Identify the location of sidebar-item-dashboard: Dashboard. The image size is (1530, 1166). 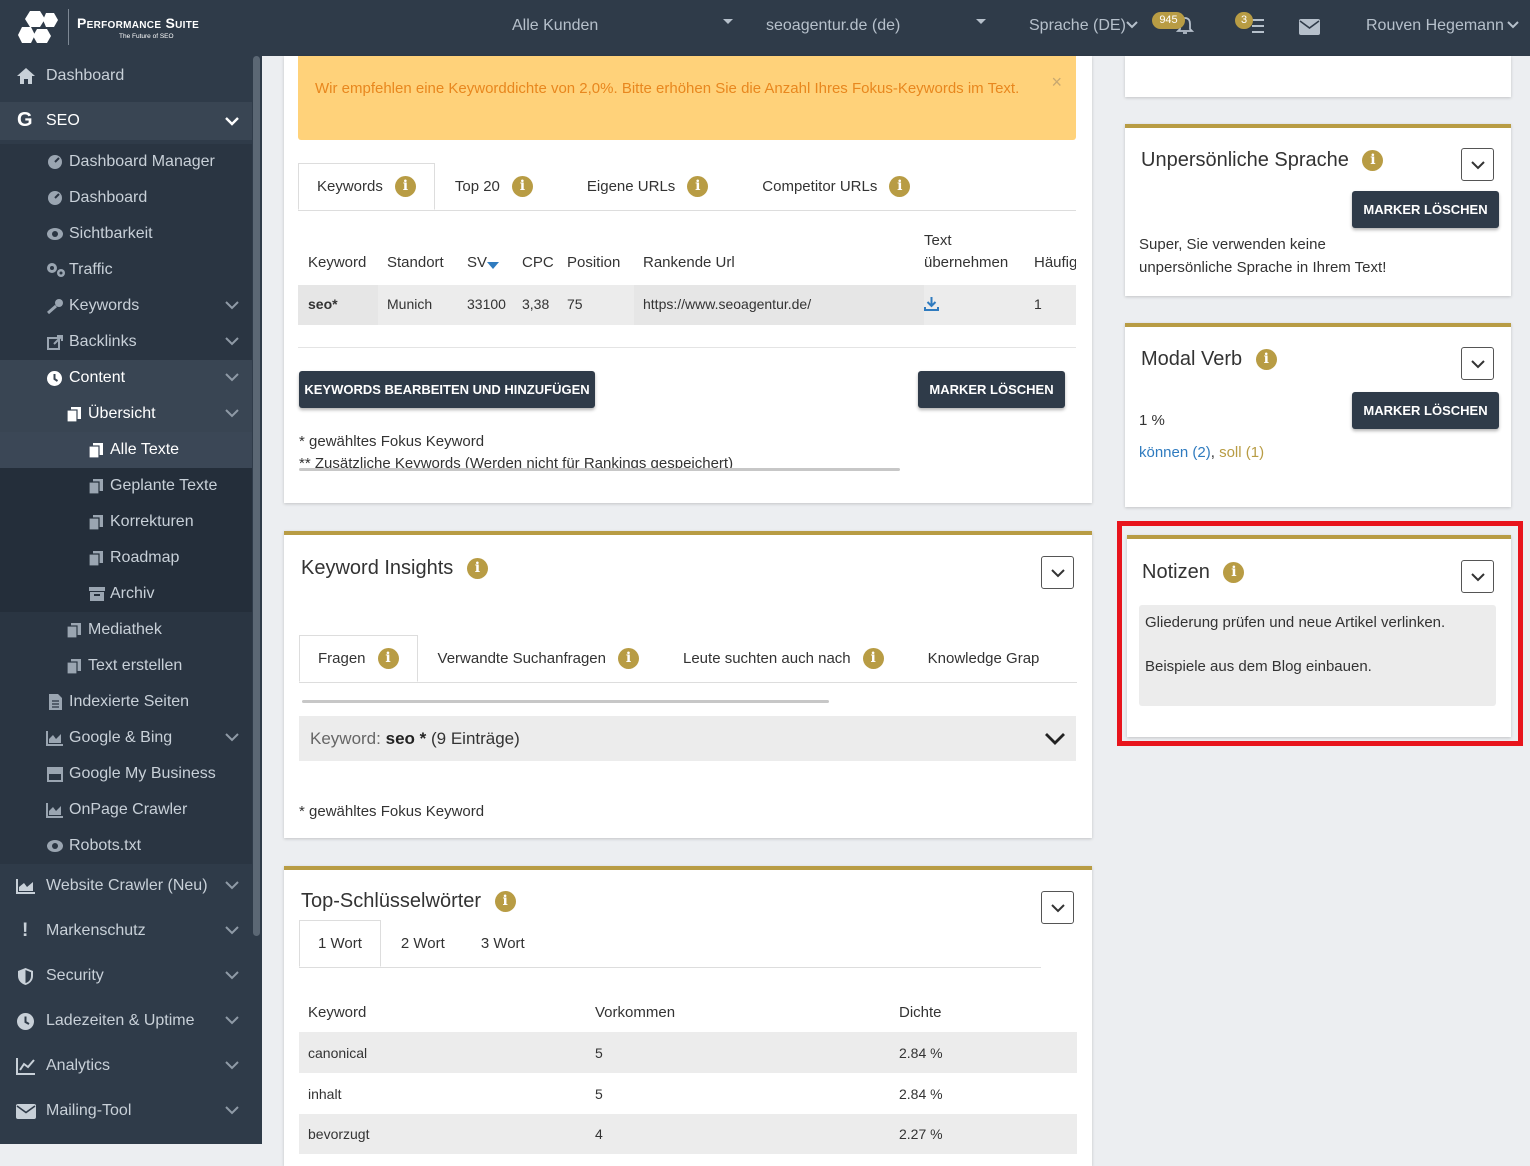
(126, 76).